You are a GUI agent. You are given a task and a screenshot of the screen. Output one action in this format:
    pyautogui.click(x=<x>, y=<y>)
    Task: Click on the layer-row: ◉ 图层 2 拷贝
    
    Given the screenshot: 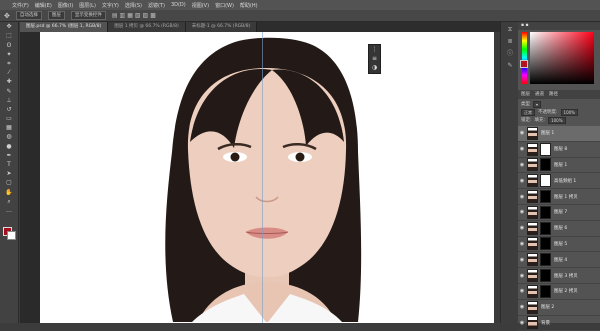 What is the action you would take?
    pyautogui.click(x=559, y=292)
    